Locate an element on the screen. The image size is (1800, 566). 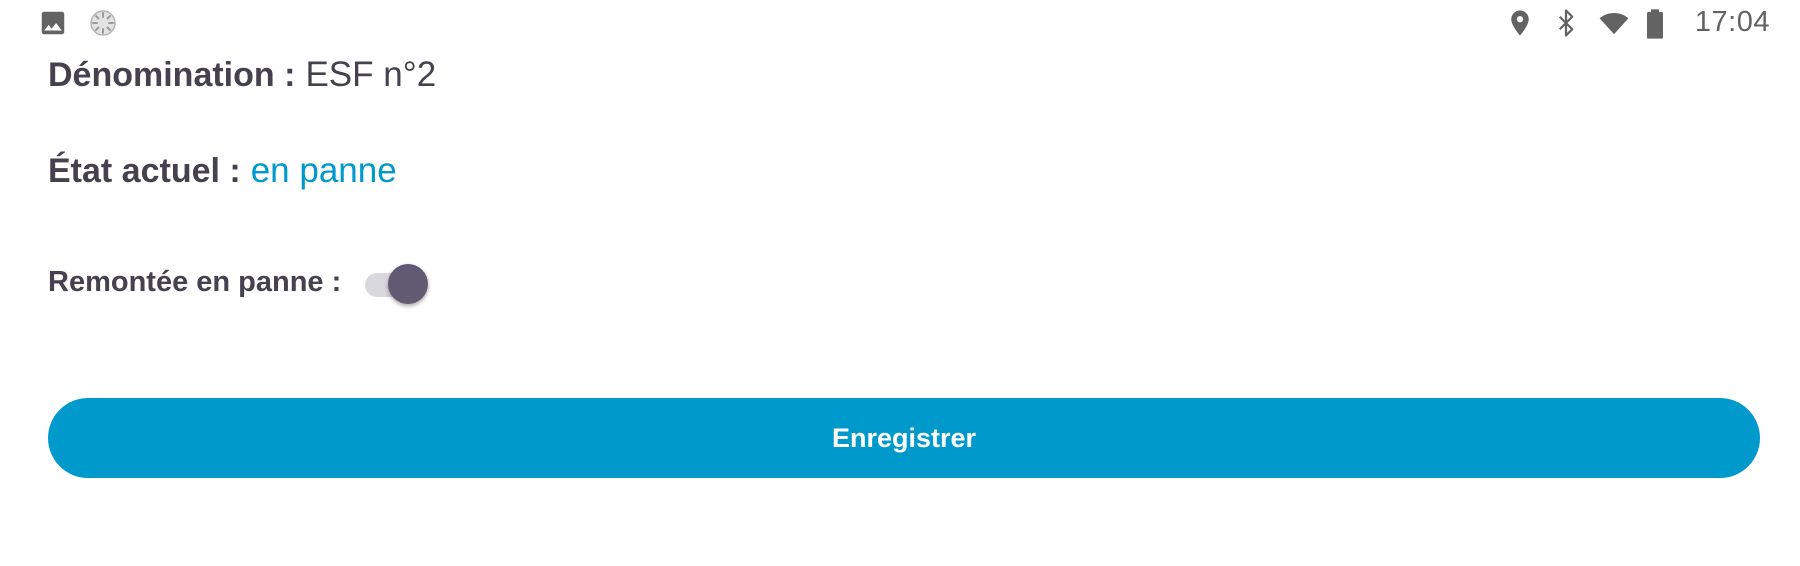
etat-row: État actuel : en panne is located at coordinates (222, 171).